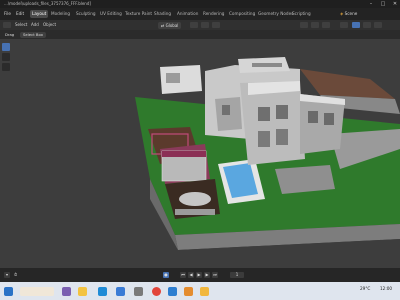  What do you see at coordinates (237, 275) in the screenshot?
I see `current-frame-field: 1` at bounding box center [237, 275].